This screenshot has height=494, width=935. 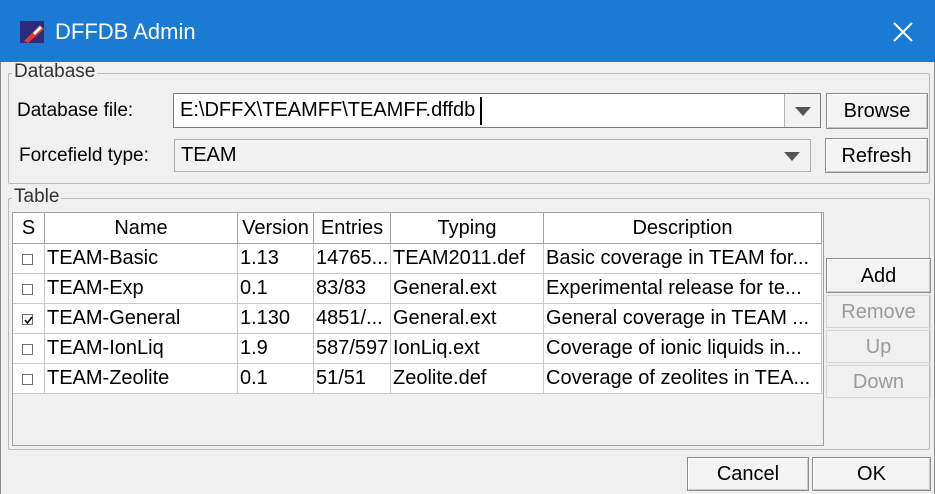 I want to click on forcefield-type-combo: TEAM, so click(x=492, y=155).